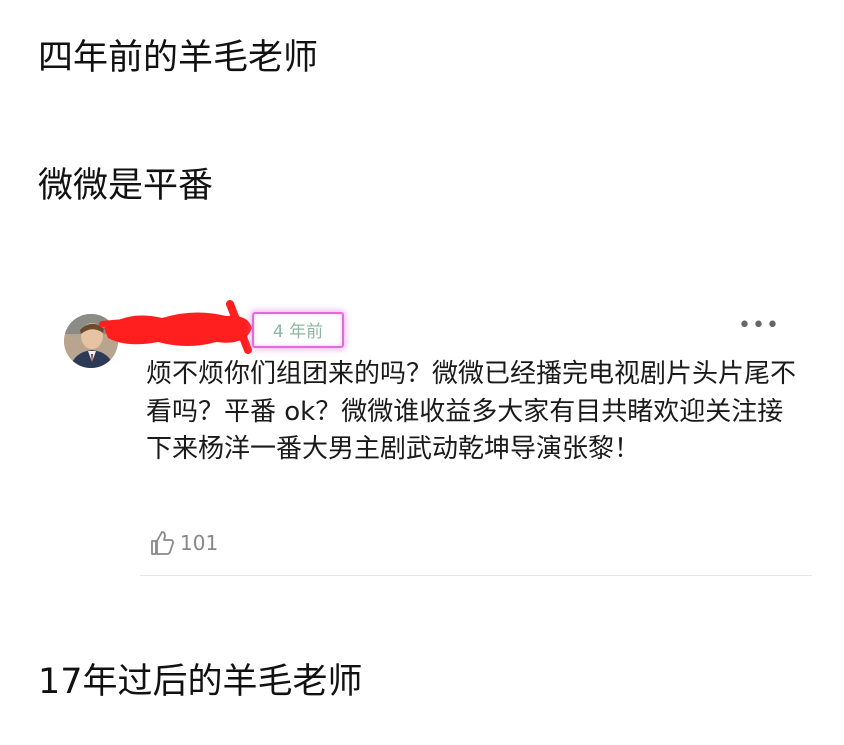 This screenshot has width=844, height=745. Describe the element at coordinates (298, 330) in the screenshot. I see `comment-timestamp: 4 年前` at that location.